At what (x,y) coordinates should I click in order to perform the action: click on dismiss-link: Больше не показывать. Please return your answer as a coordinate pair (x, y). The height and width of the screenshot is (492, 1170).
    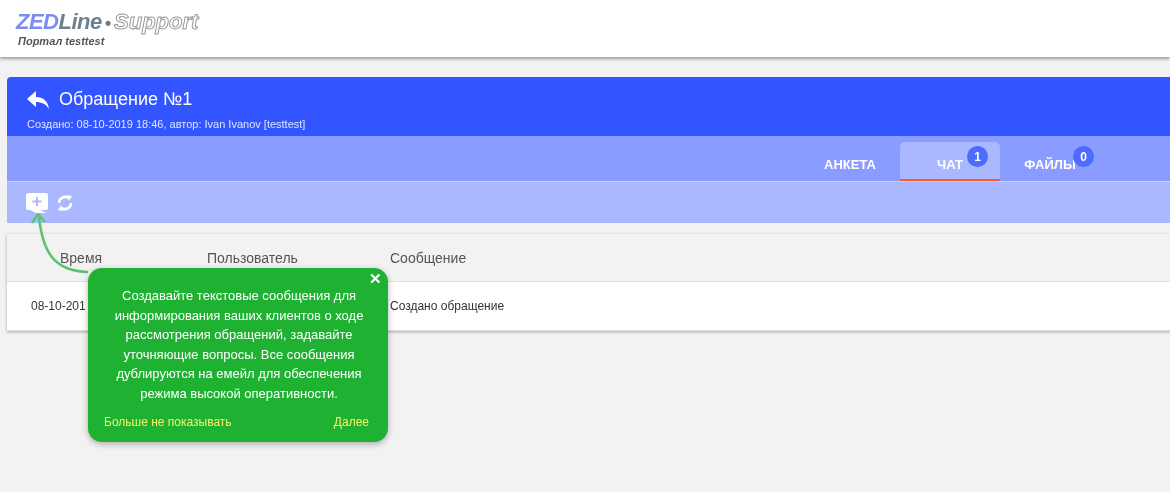
    Looking at the image, I should click on (168, 422).